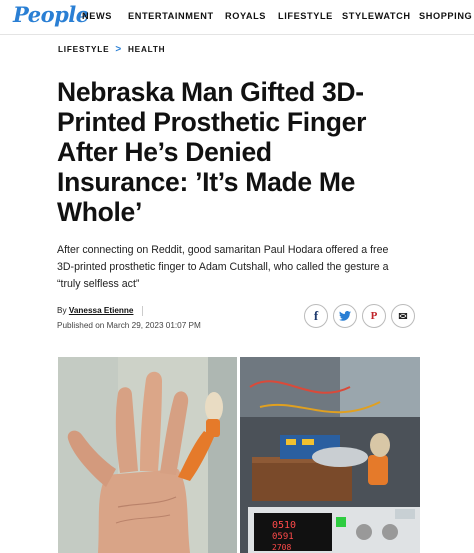 This screenshot has width=474, height=553. I want to click on dek-line: “truly selfless act”, so click(98, 284).